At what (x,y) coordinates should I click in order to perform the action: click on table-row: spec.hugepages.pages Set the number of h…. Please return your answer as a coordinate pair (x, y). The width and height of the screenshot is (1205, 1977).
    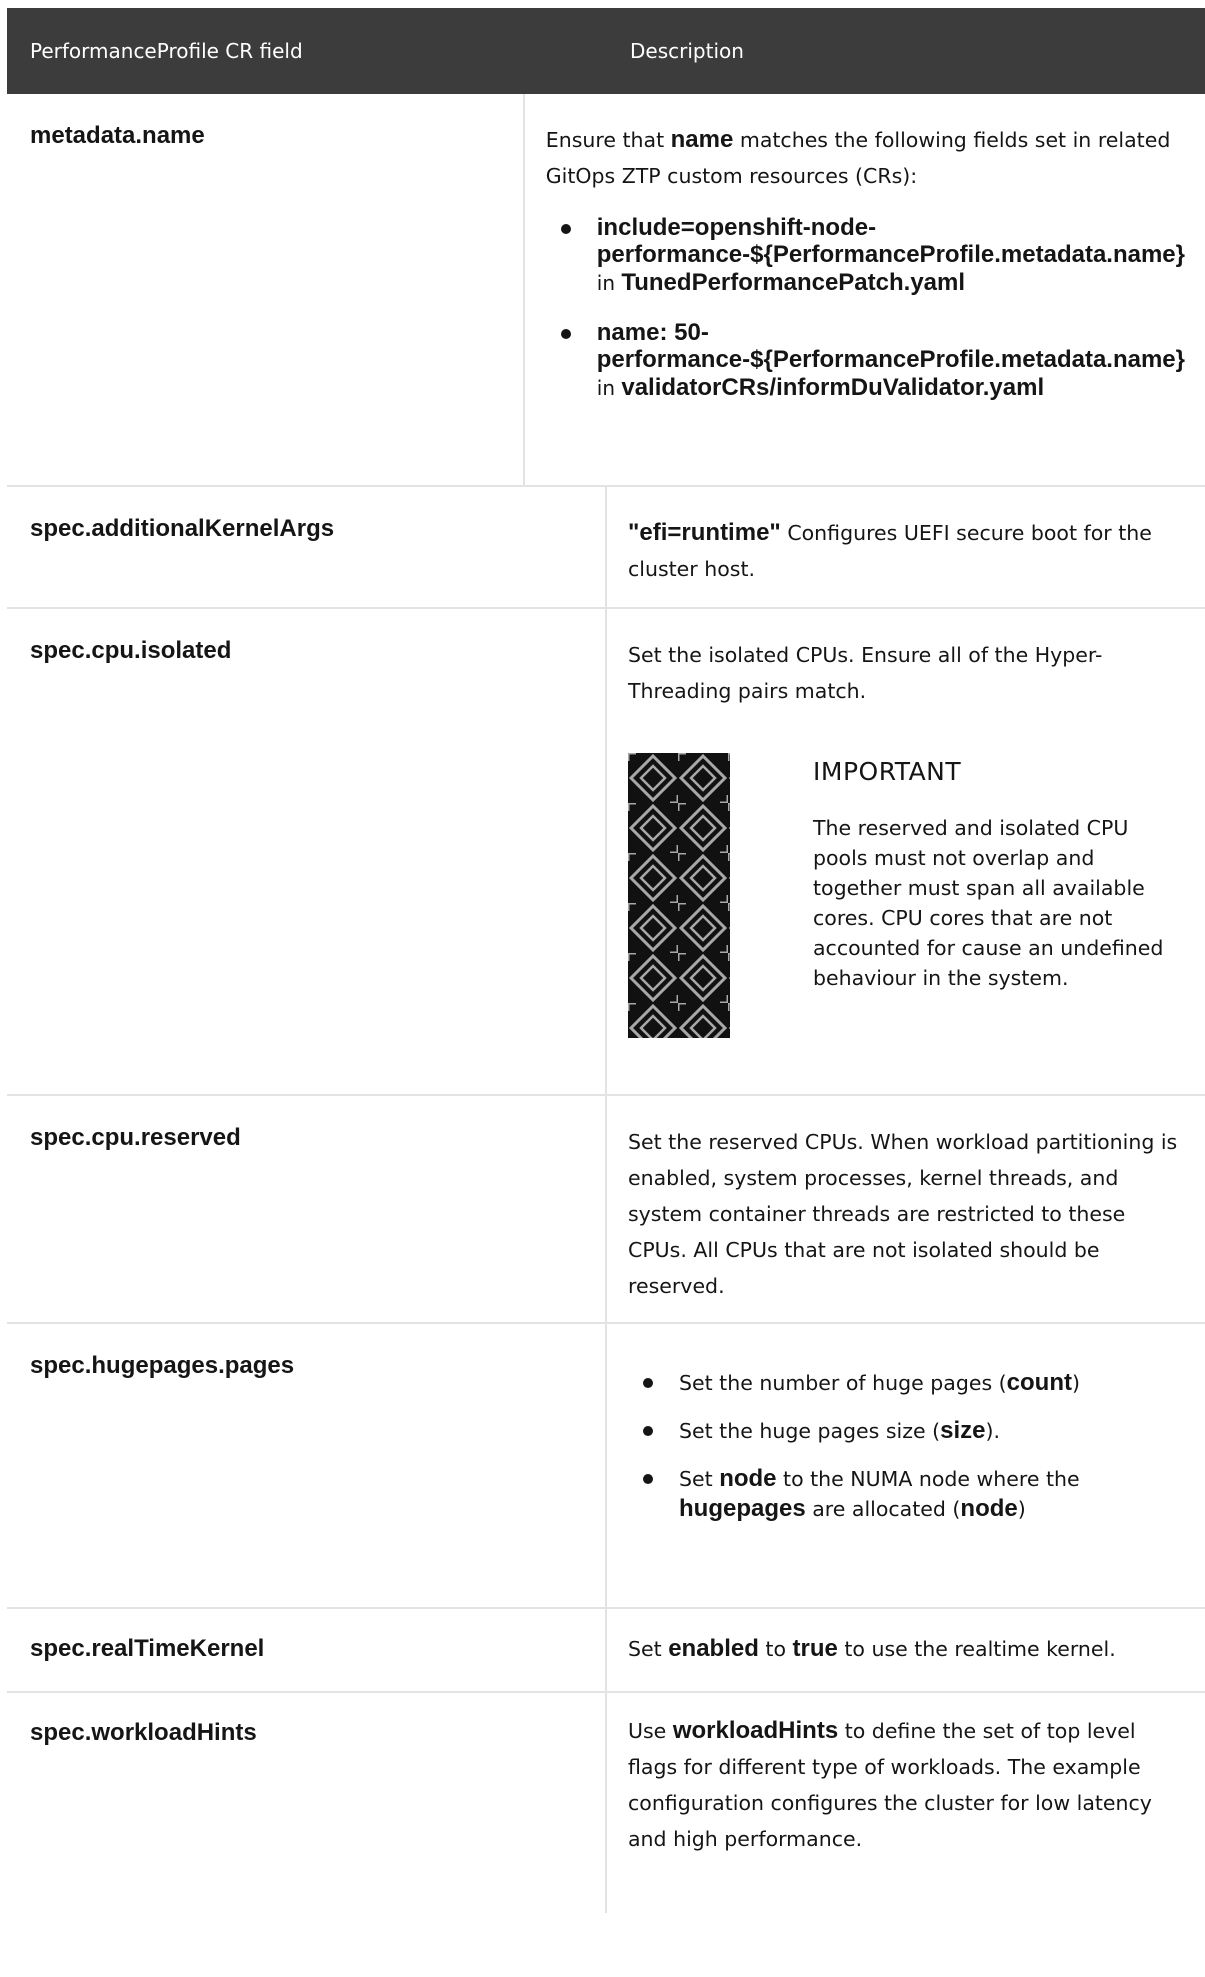
    Looking at the image, I should click on (606, 1466).